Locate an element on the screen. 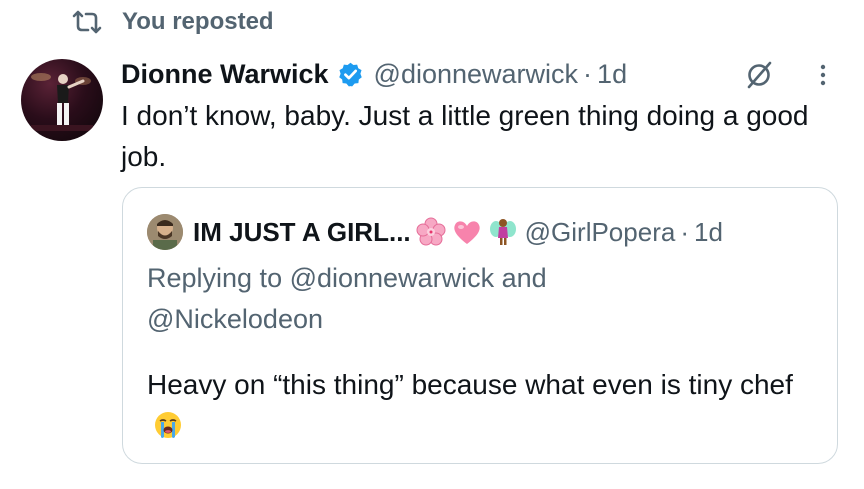  author-avatar is located at coordinates (62, 100).